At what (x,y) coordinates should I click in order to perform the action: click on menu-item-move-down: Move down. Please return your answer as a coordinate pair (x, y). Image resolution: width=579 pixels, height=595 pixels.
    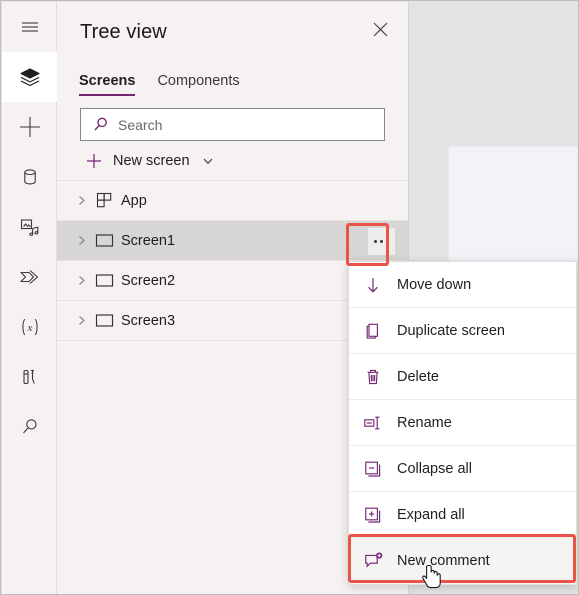
    Looking at the image, I should click on (462, 285).